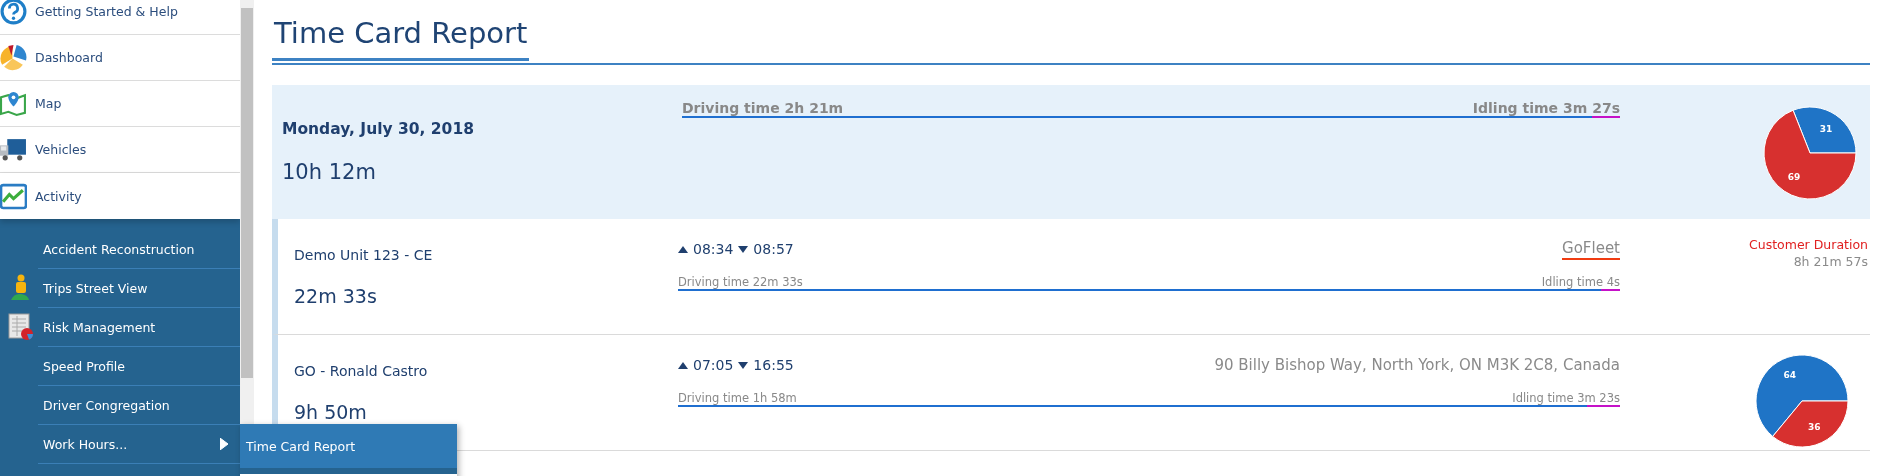 The image size is (1885, 476). What do you see at coordinates (139, 327) in the screenshot?
I see `menu-item: Risk Management` at bounding box center [139, 327].